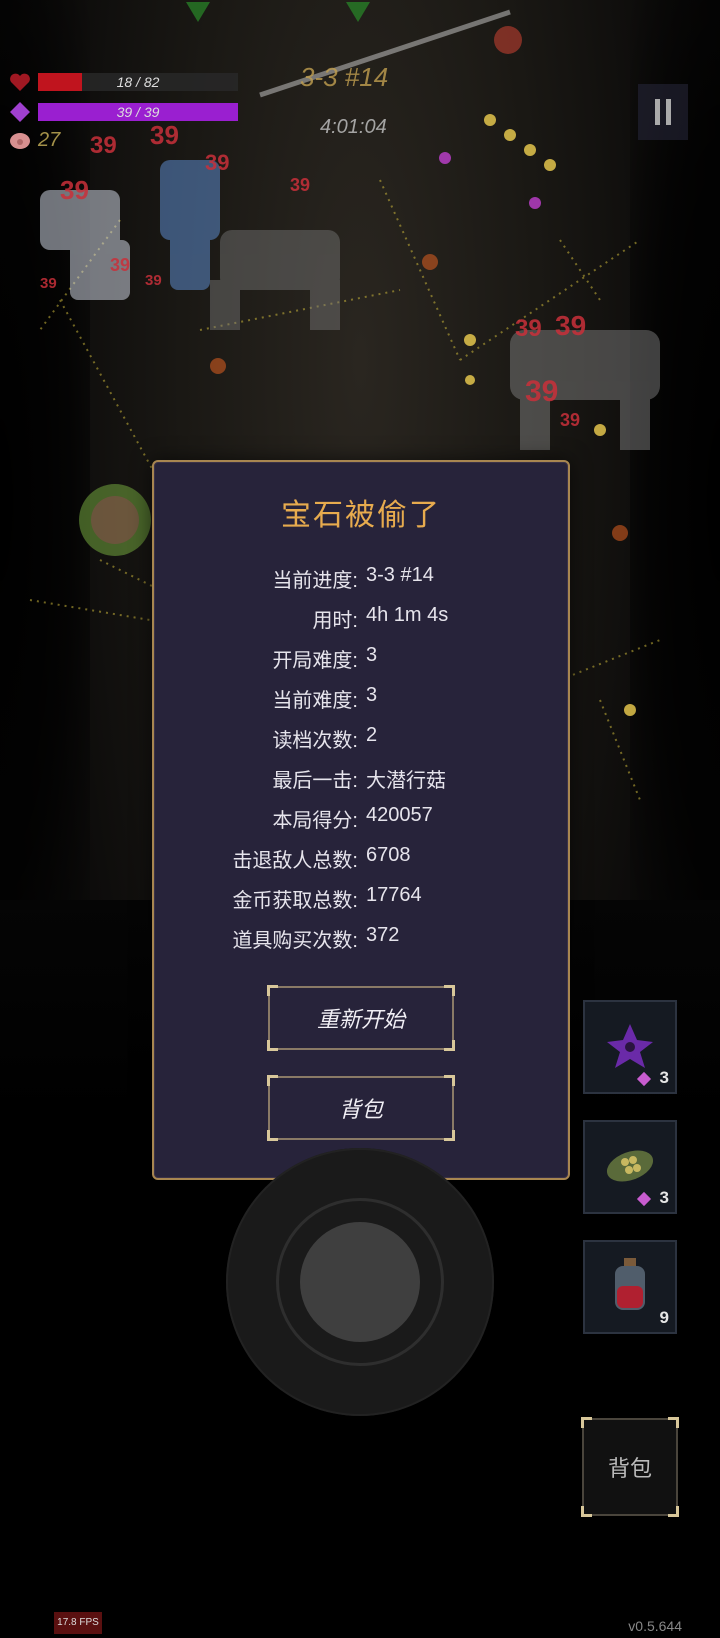 The width and height of the screenshot is (720, 1638). What do you see at coordinates (361, 901) in the screenshot?
I see `stat-row: 金币获取总数: 17764` at bounding box center [361, 901].